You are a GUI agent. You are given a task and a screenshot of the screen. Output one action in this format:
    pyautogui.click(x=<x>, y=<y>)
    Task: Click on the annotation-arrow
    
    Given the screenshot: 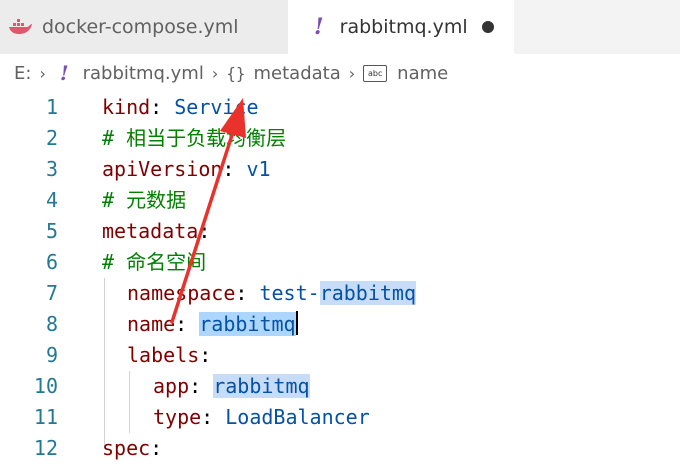 What is the action you would take?
    pyautogui.click(x=208, y=211)
    